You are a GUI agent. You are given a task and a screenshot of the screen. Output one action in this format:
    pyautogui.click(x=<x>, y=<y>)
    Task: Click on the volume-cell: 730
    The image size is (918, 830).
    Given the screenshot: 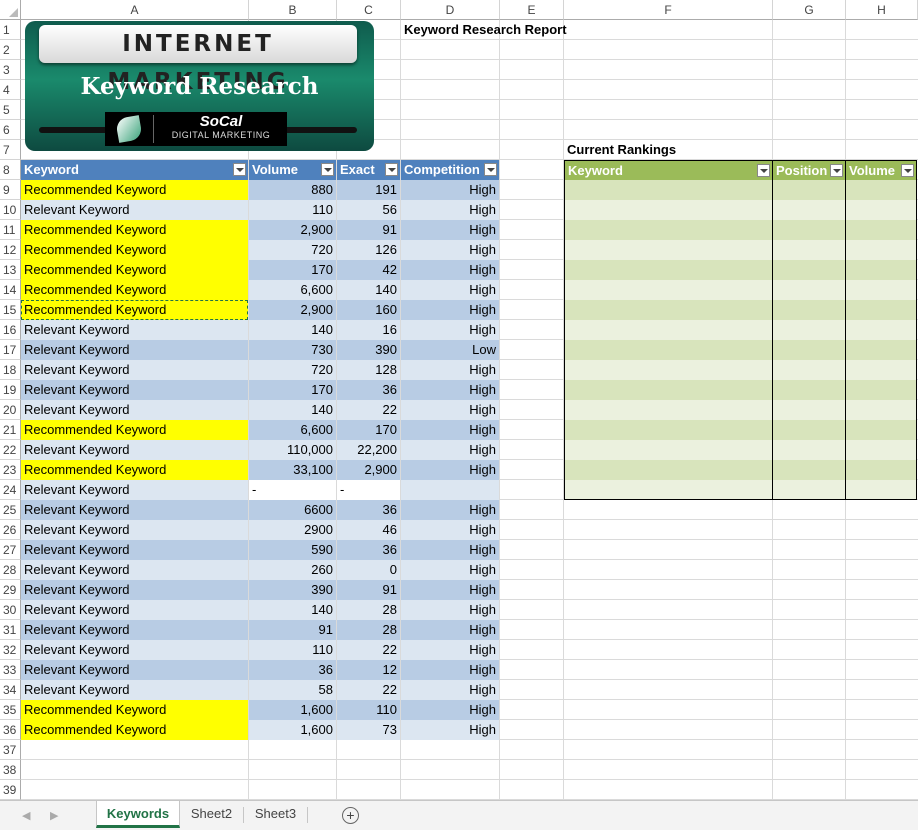 What is the action you would take?
    pyautogui.click(x=292, y=350)
    